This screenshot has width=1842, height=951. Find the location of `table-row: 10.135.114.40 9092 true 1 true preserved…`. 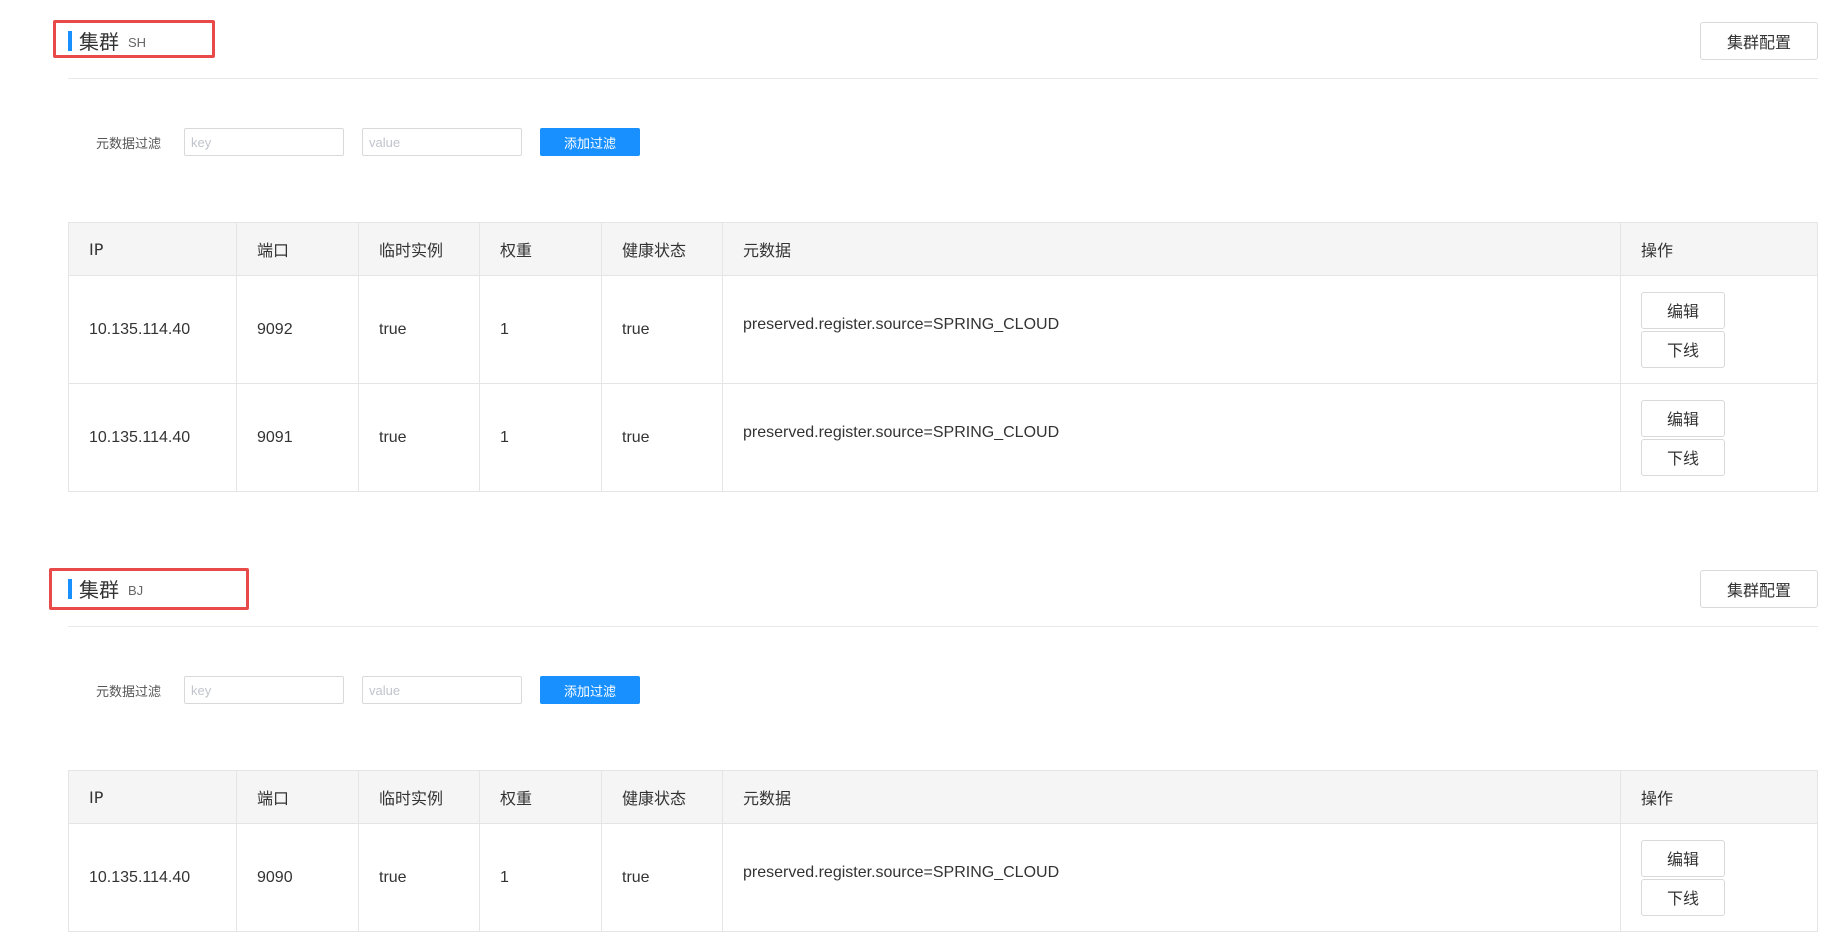

table-row: 10.135.114.40 9092 true 1 true preserved… is located at coordinates (943, 330).